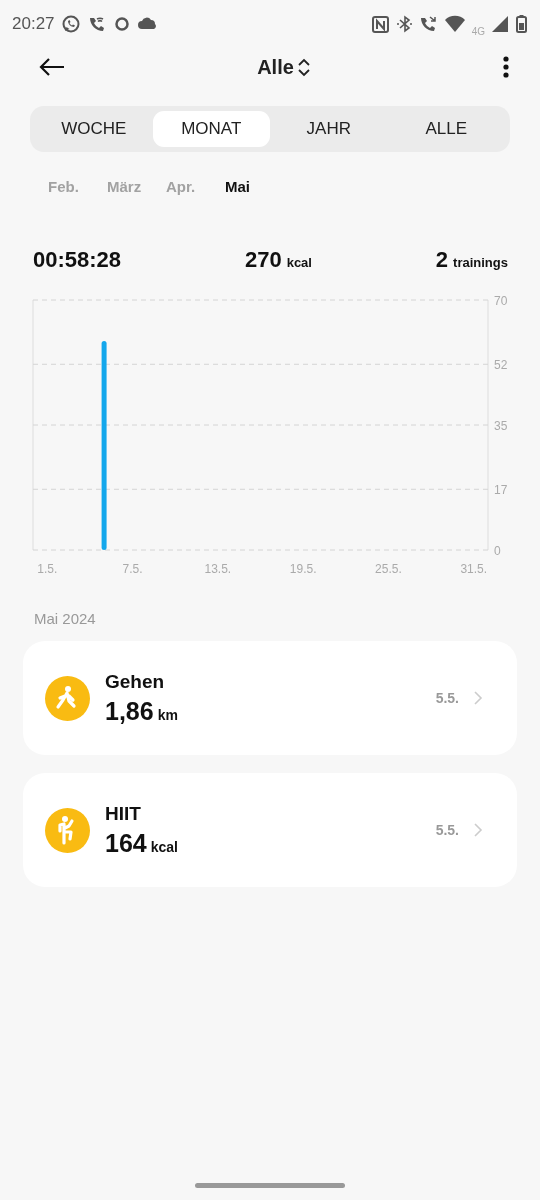 This screenshot has height=1200, width=540. What do you see at coordinates (77, 260) in the screenshot?
I see `duration-value: 00:58:28` at bounding box center [77, 260].